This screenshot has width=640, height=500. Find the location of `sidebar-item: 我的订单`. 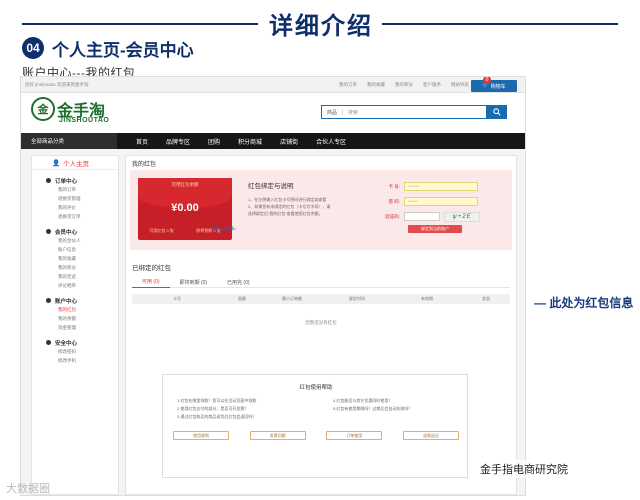

sidebar-item: 我的订单 is located at coordinates (75, 189).